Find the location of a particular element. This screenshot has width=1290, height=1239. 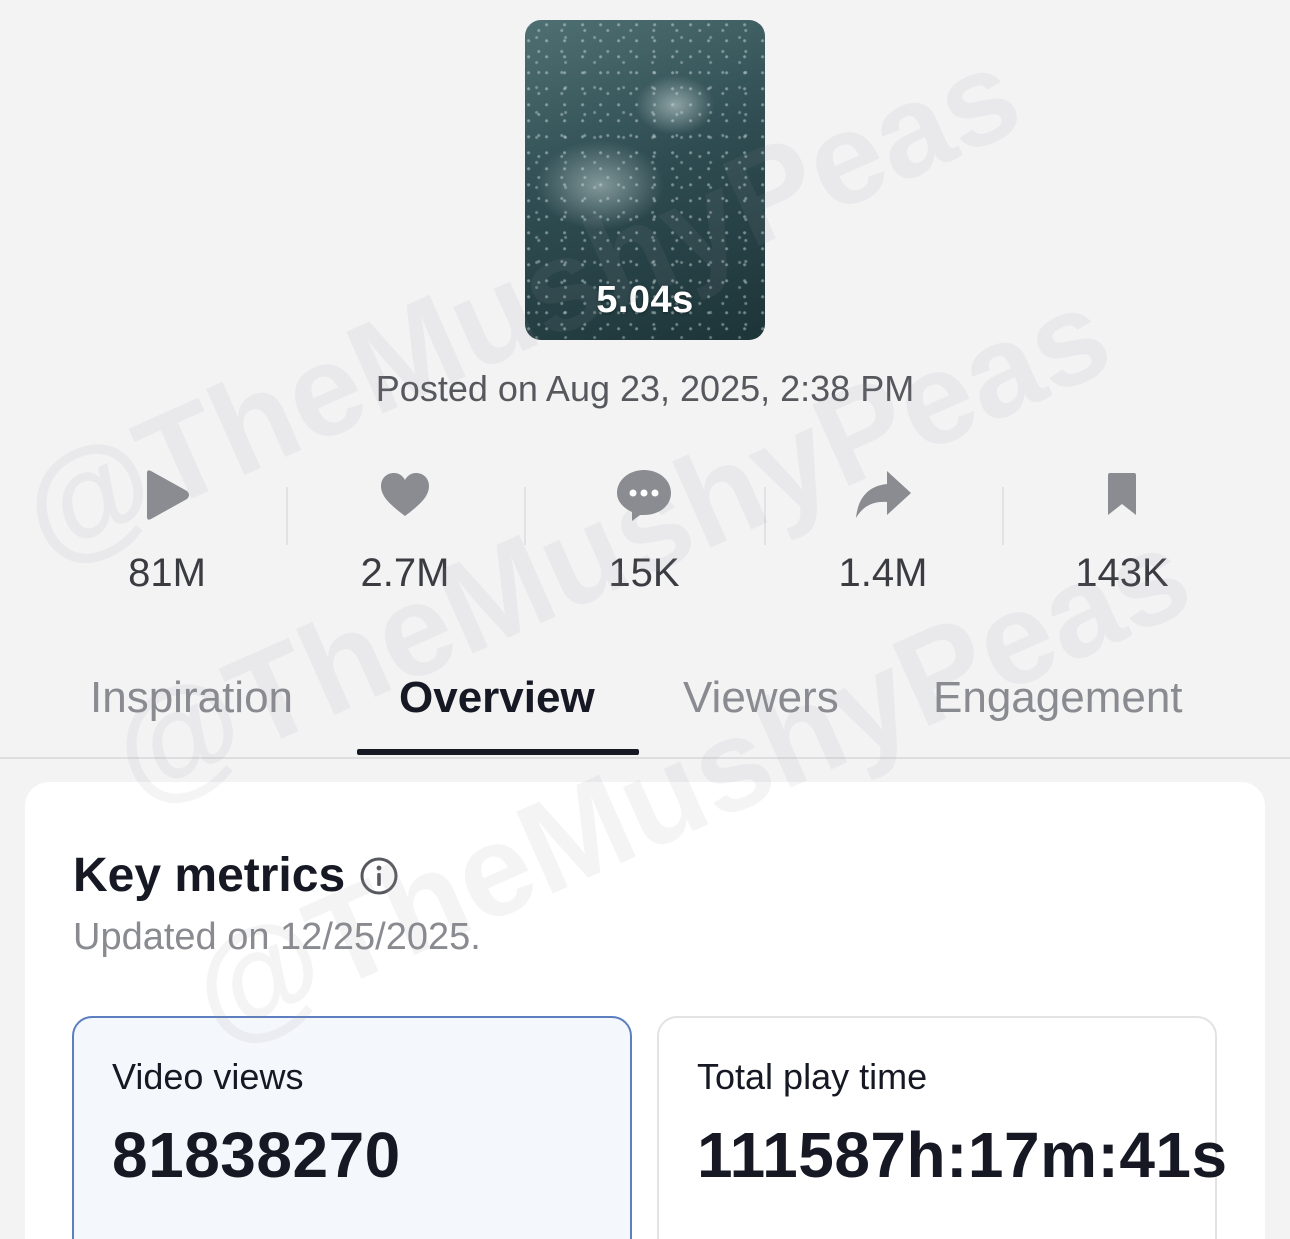

video-thumbnail: 5.04s is located at coordinates (645, 180).